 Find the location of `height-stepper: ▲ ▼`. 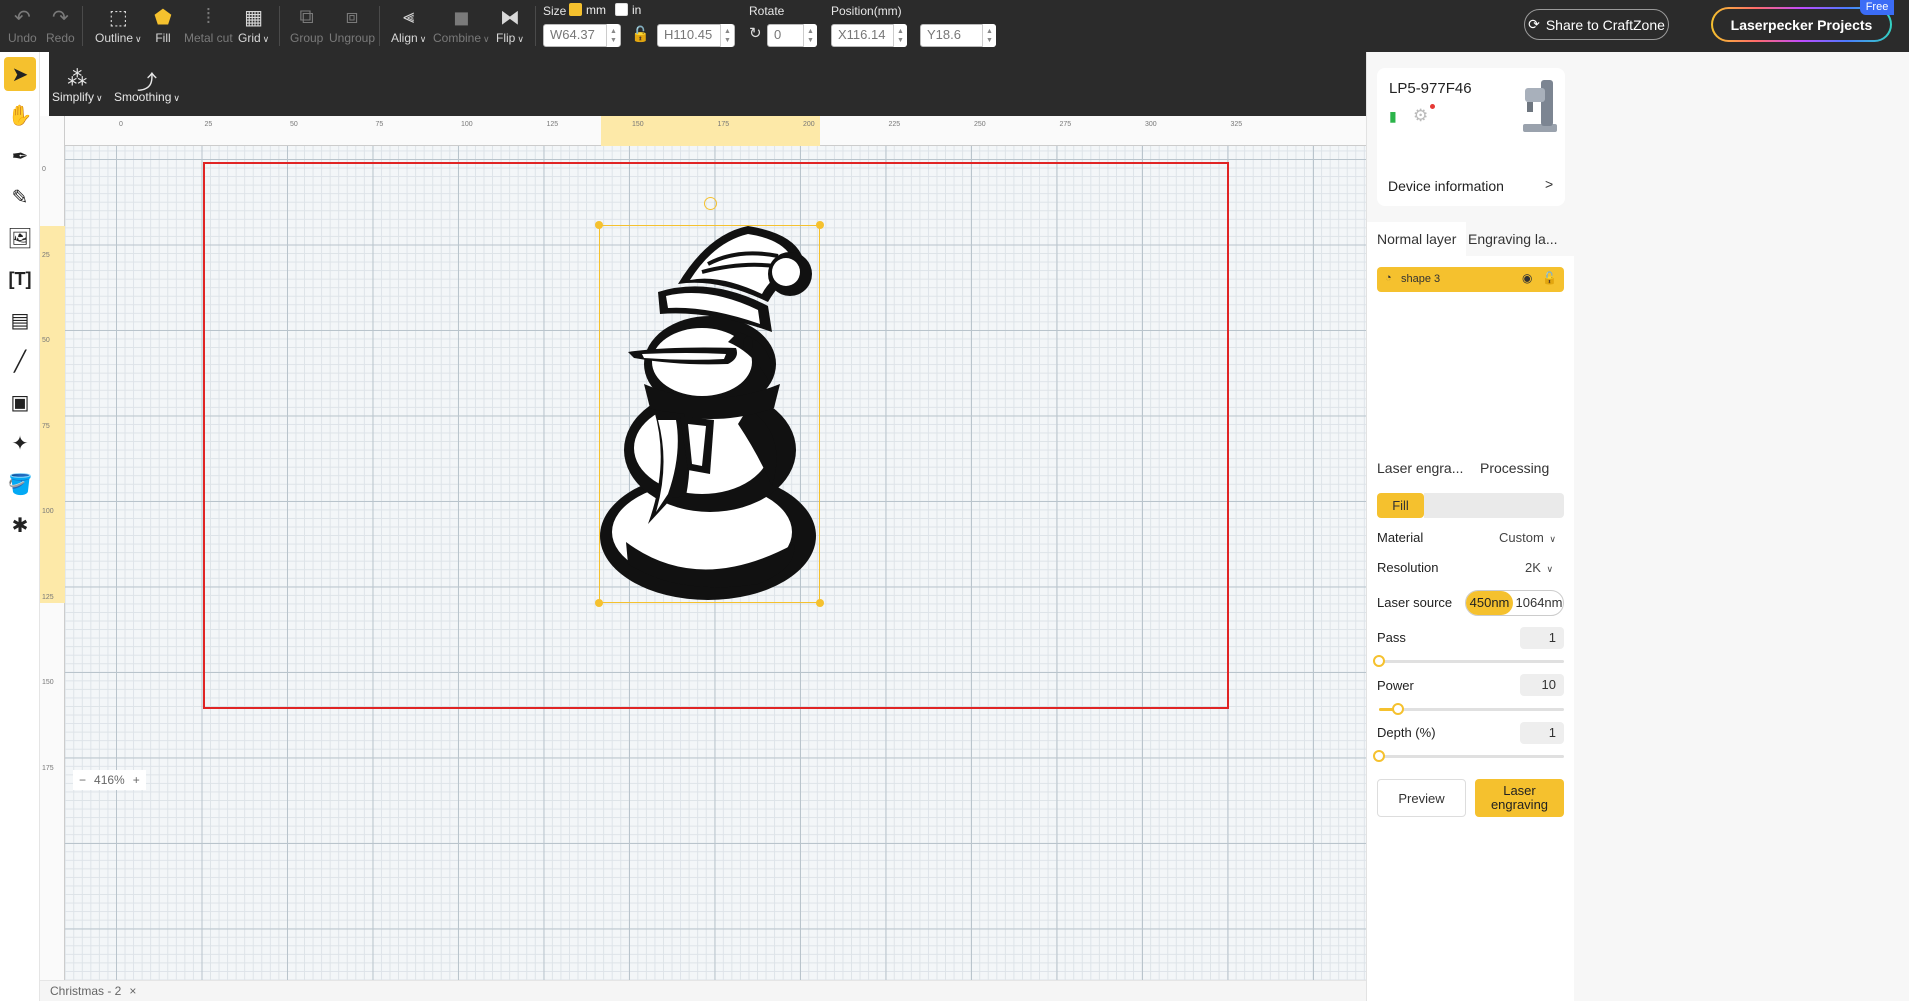

height-stepper: ▲ ▼ is located at coordinates (727, 35).